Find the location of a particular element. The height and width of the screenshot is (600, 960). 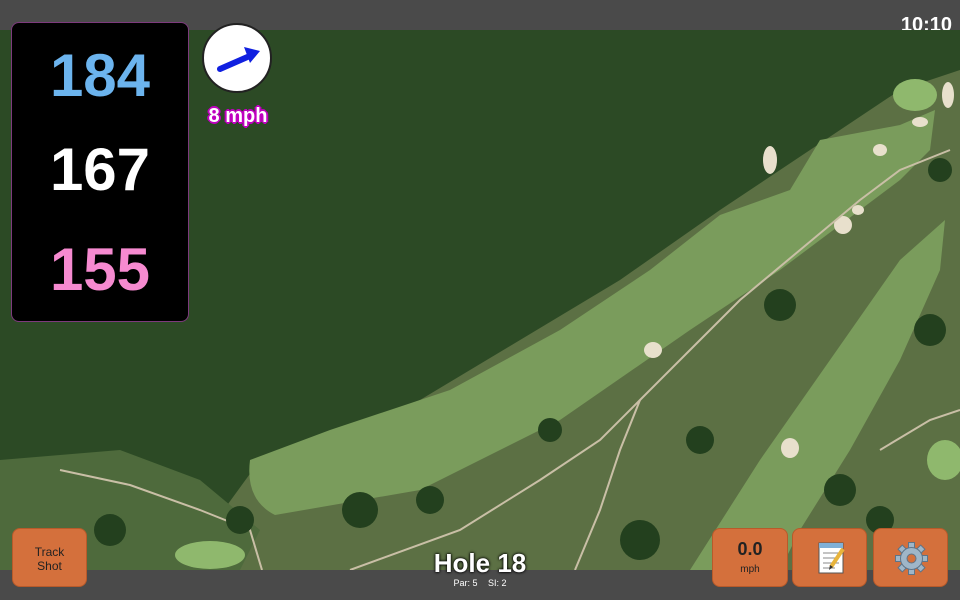

distance-panel: 184 167 155 is located at coordinates (100, 172).